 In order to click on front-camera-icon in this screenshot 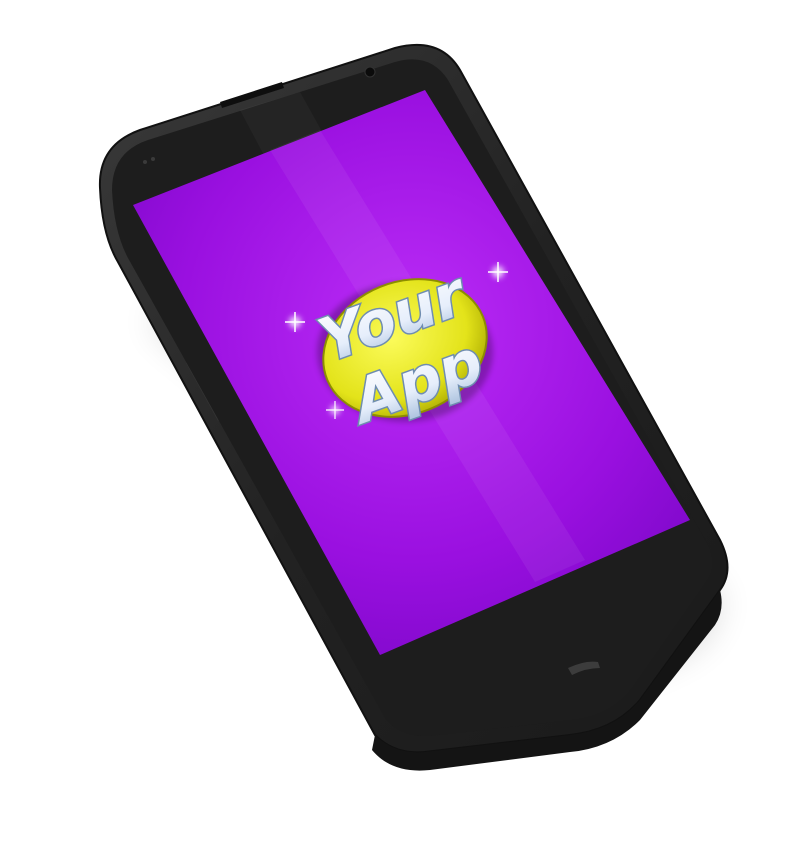, I will do `click(370, 72)`.